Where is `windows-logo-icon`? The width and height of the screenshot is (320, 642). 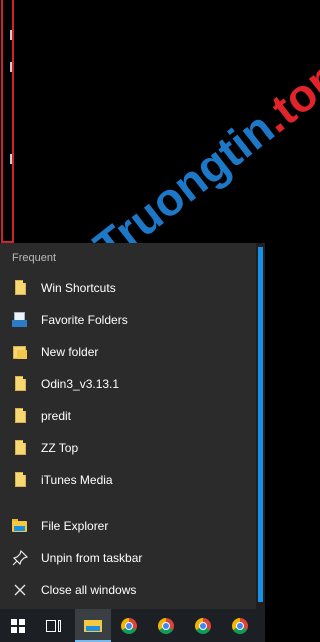
windows-logo-icon is located at coordinates (18, 625).